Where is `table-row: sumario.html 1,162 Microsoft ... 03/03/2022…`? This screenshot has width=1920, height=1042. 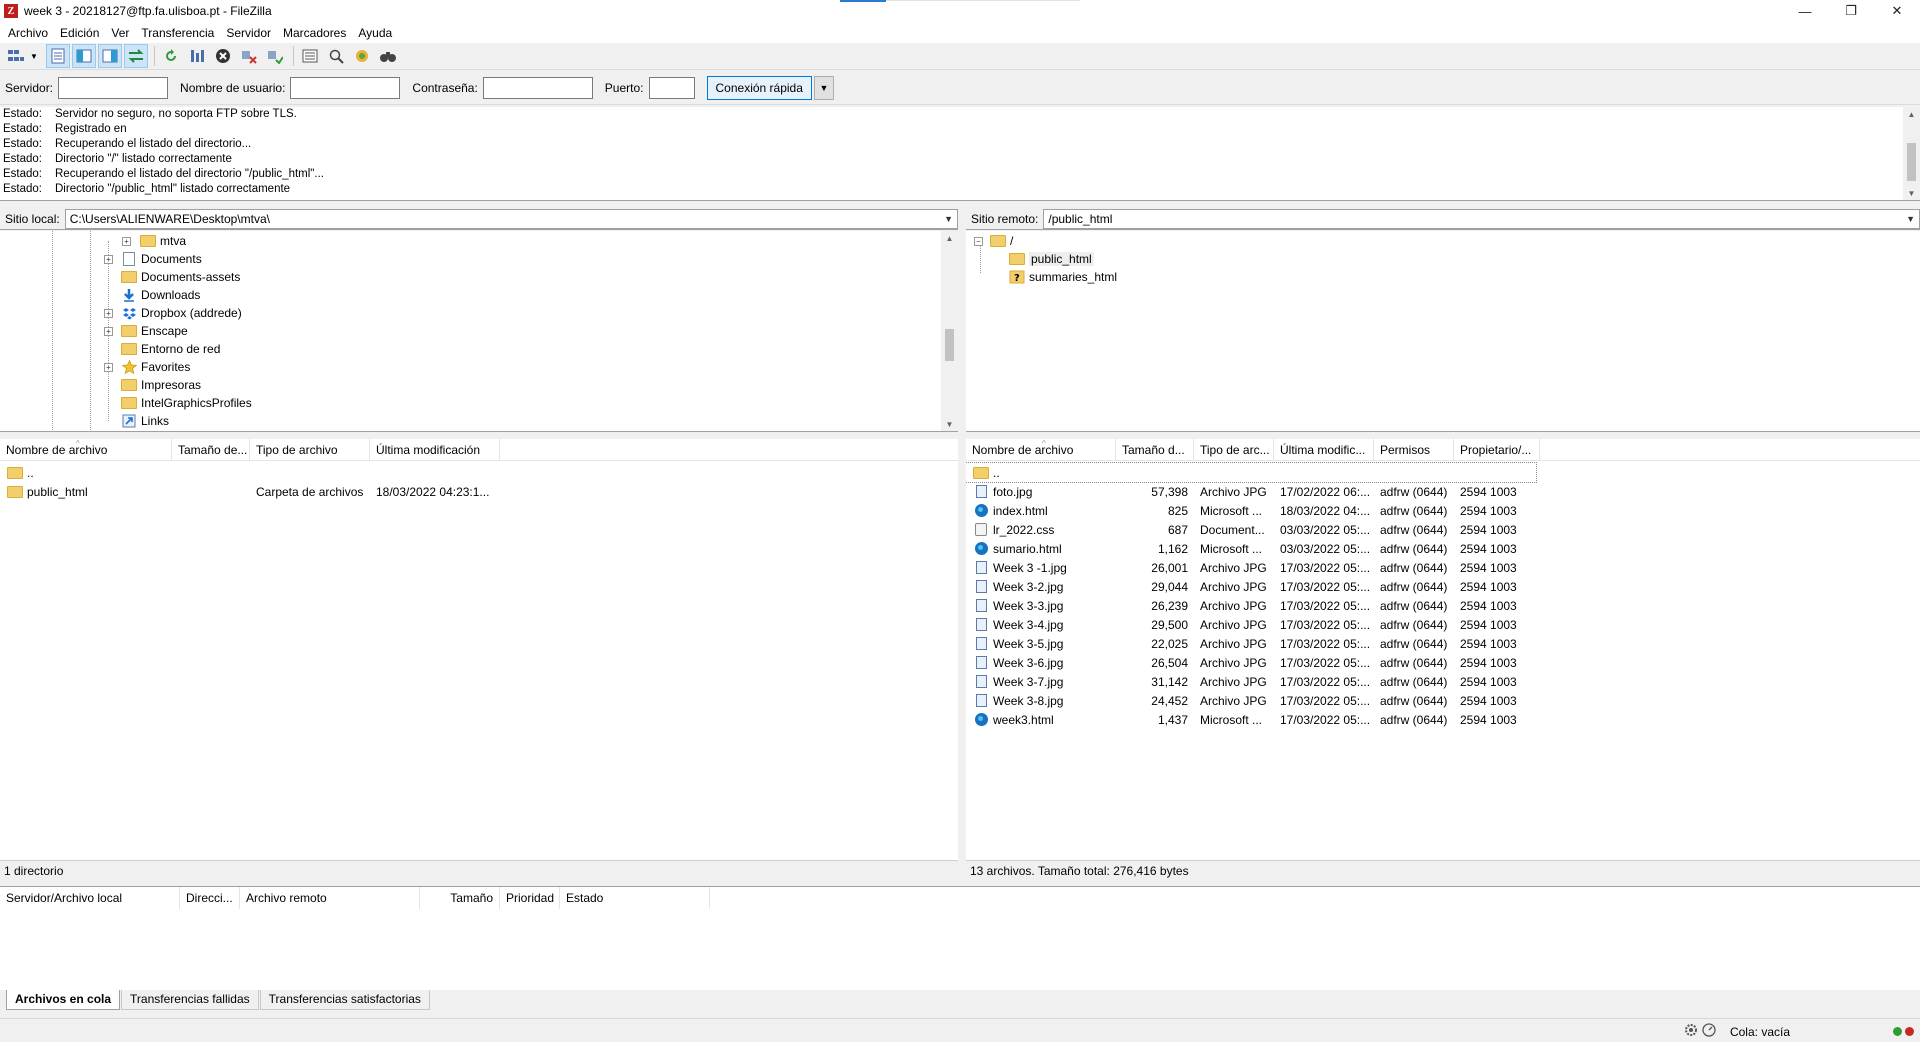
table-row: sumario.html 1,162 Microsoft ... 03/03/2022… is located at coordinates (1443, 548).